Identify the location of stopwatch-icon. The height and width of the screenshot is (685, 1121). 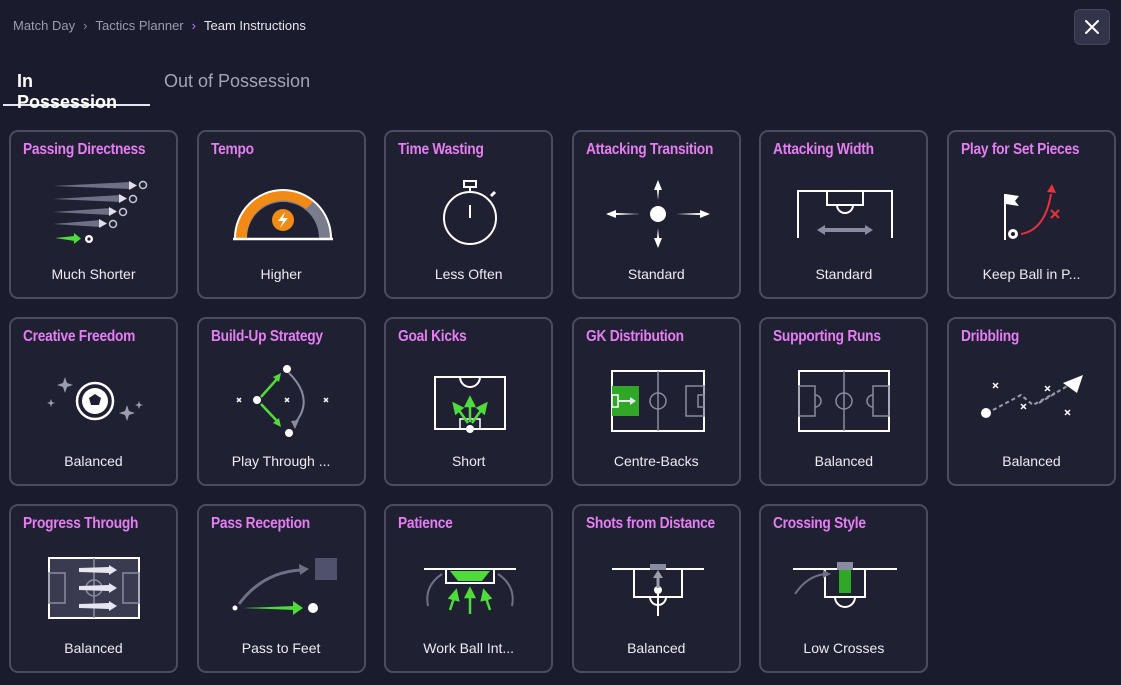
(470, 212).